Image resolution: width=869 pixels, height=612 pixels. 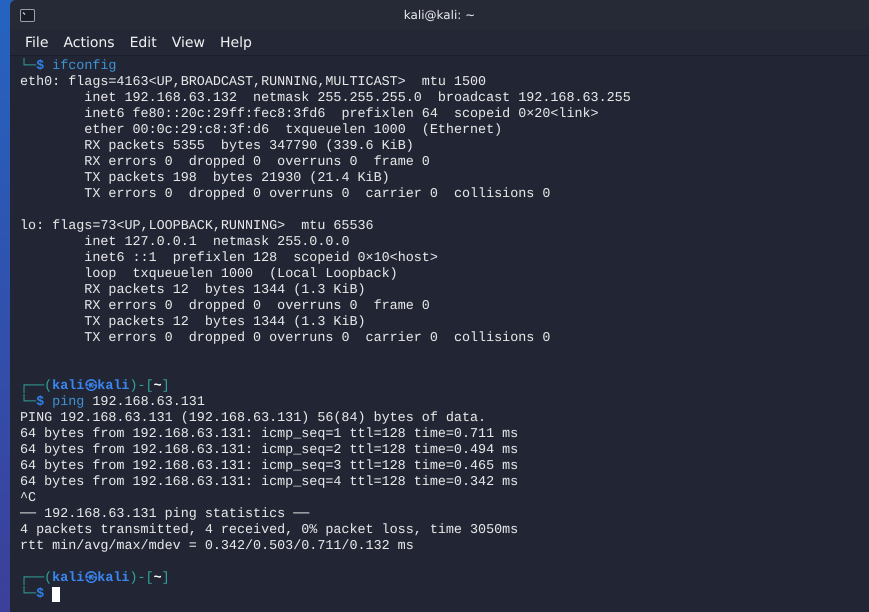 What do you see at coordinates (269, 482) in the screenshot?
I see `output-line: 64 bytes from 192.168.63.131: icmp_seq=4 ttl=128 time=0.342 ms` at bounding box center [269, 482].